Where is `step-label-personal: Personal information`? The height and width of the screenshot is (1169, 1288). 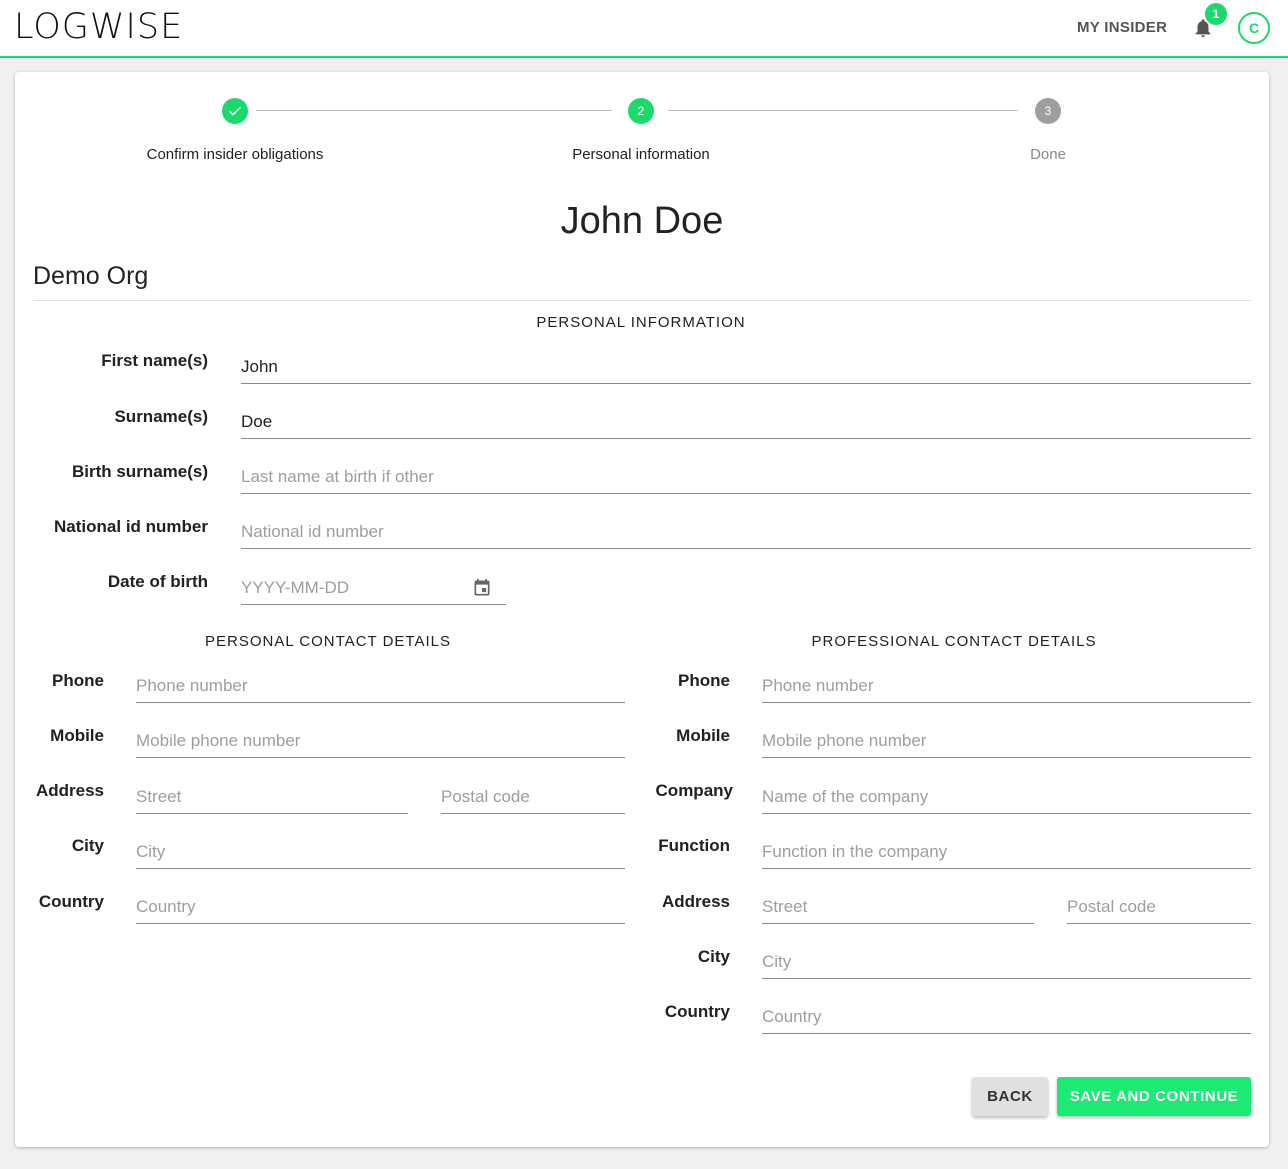 step-label-personal: Personal information is located at coordinates (641, 154).